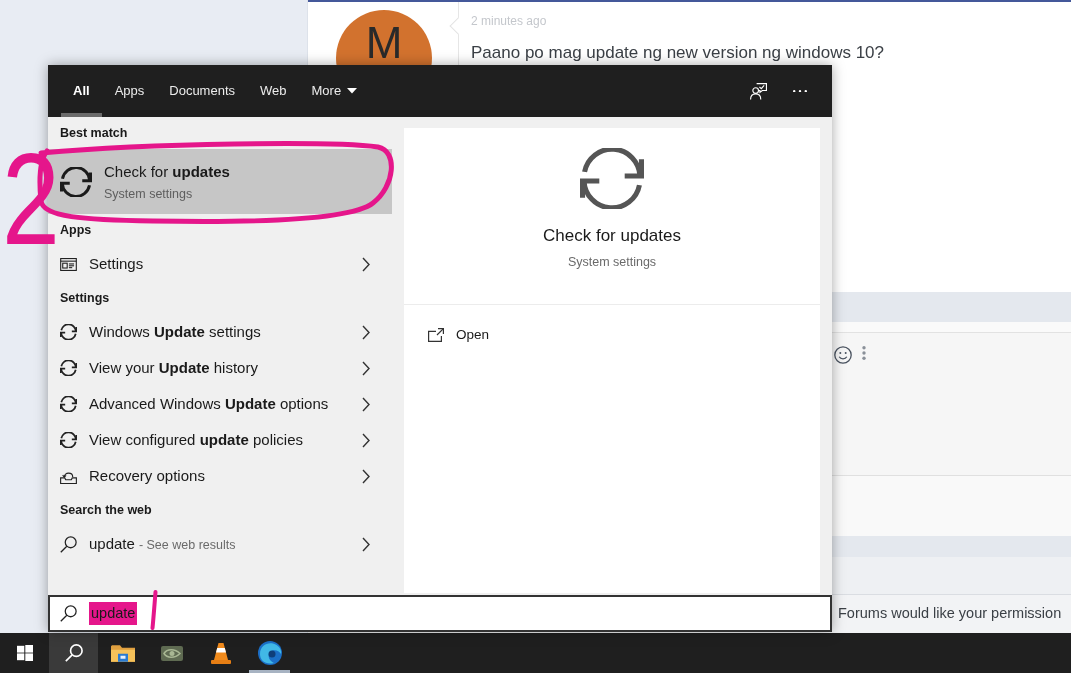 The width and height of the screenshot is (1071, 673). Describe the element at coordinates (220, 544) in the screenshot. I see `web-search-result: update - See web results` at that location.